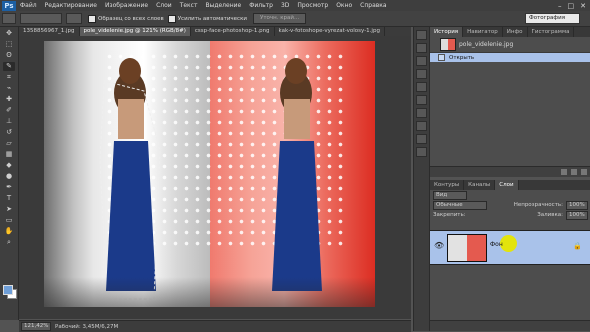 The image size is (590, 332). Describe the element at coordinates (49, 31) in the screenshot. I see `tab-doc-1: 1358856967_1.jpg` at that location.